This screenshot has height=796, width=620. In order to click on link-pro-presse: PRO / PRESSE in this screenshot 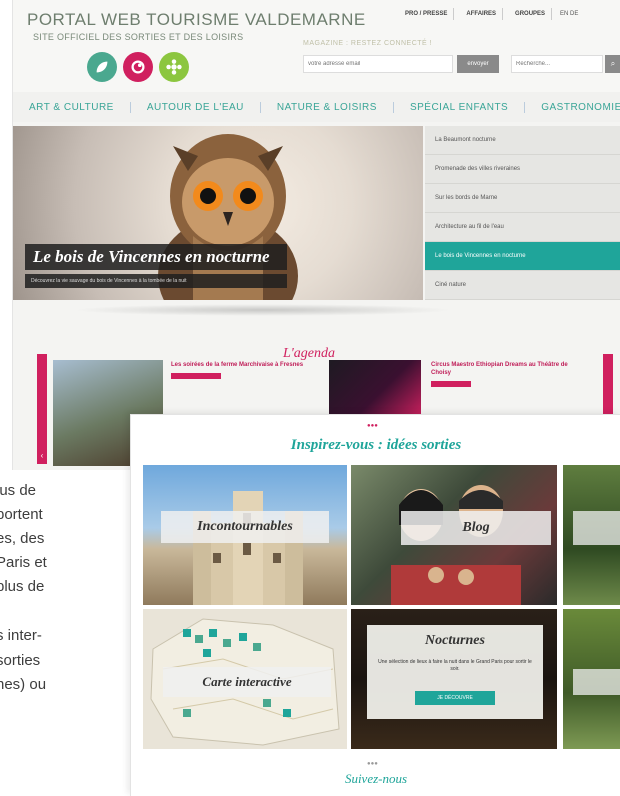, I will do `click(427, 14)`.